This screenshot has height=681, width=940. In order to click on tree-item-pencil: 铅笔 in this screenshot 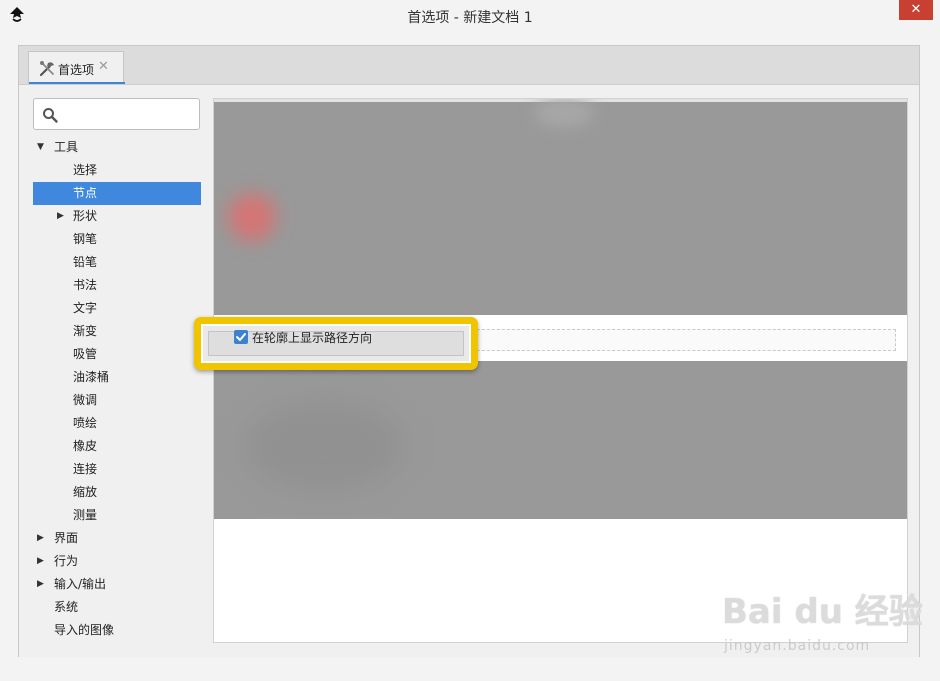, I will do `click(117, 262)`.